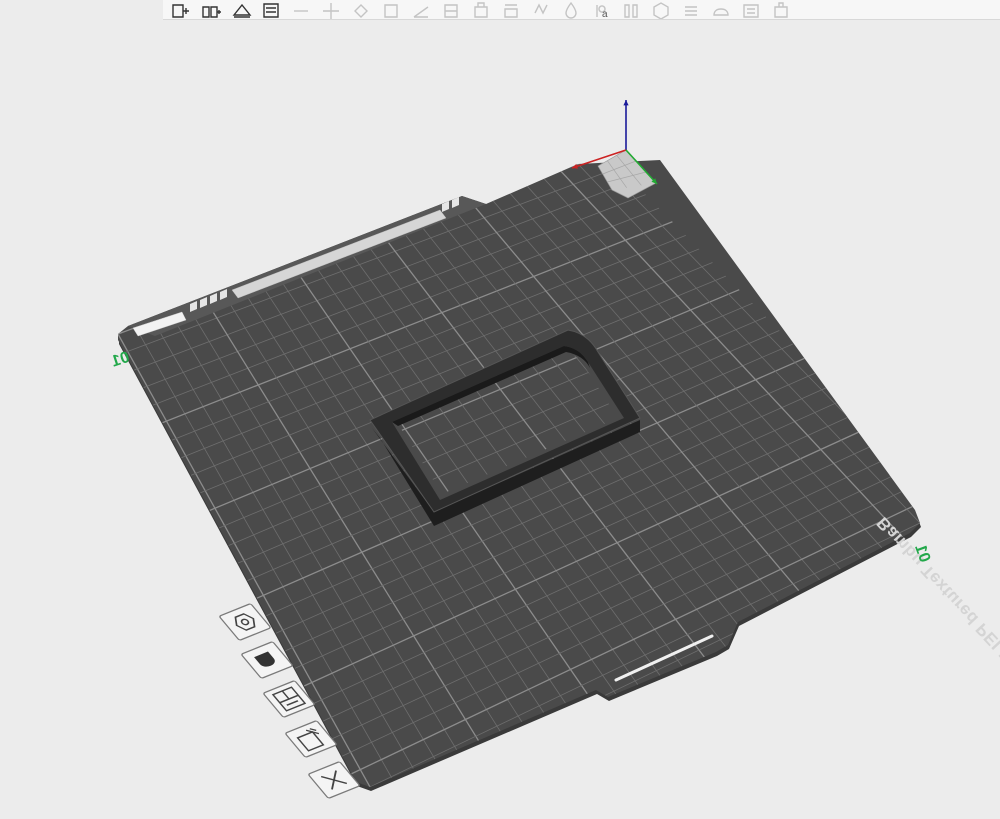  I want to click on z-axis-head, so click(626, 103).